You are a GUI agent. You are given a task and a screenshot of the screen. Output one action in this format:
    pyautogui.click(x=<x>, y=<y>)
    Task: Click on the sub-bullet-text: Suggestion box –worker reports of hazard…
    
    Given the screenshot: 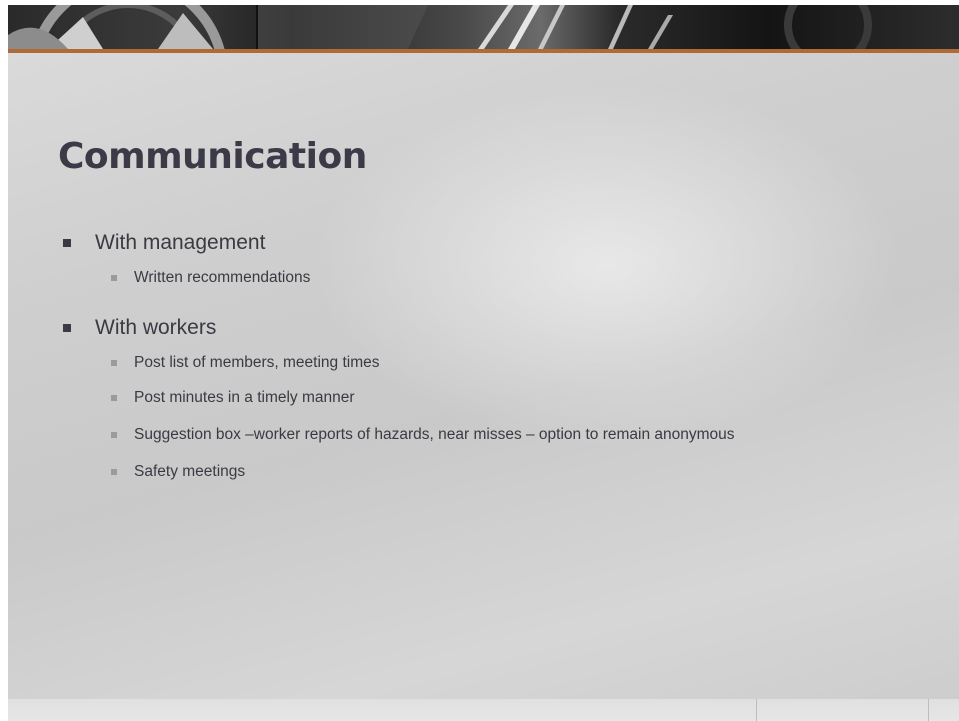 What is the action you would take?
    pyautogui.click(x=434, y=434)
    